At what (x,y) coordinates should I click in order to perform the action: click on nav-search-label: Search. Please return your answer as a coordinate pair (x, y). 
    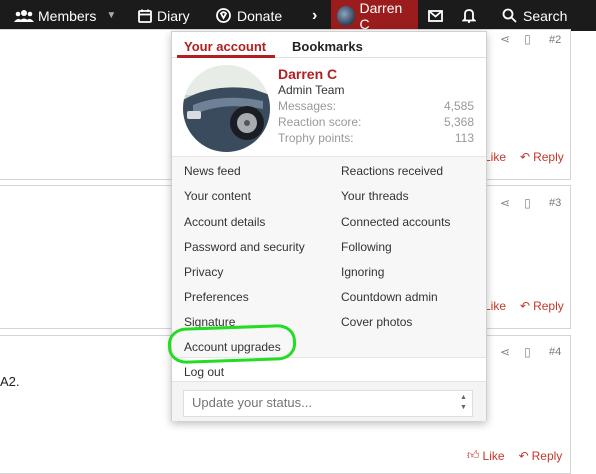
    Looking at the image, I should click on (545, 15).